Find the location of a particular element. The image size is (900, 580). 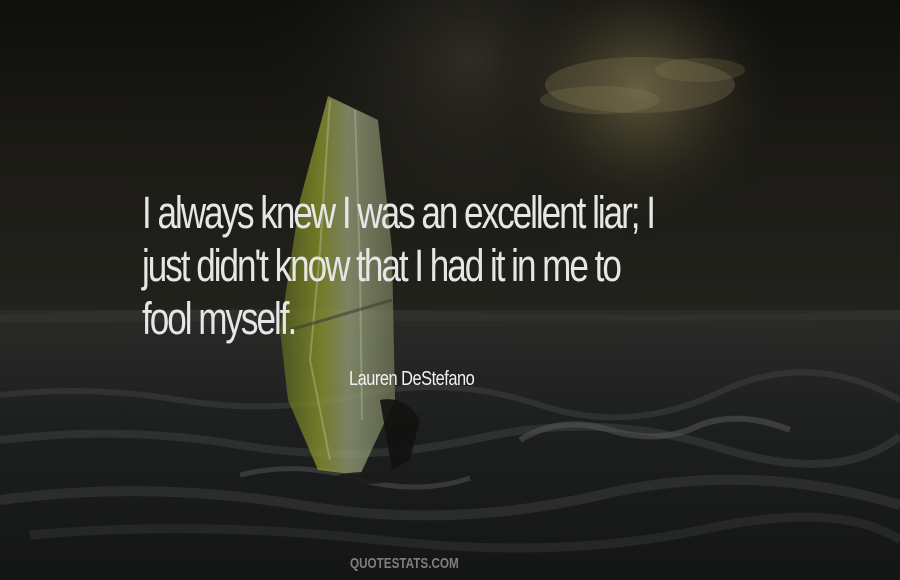

quote-line-1: I always knew I was an excellent liar; I is located at coordinates (399, 212).